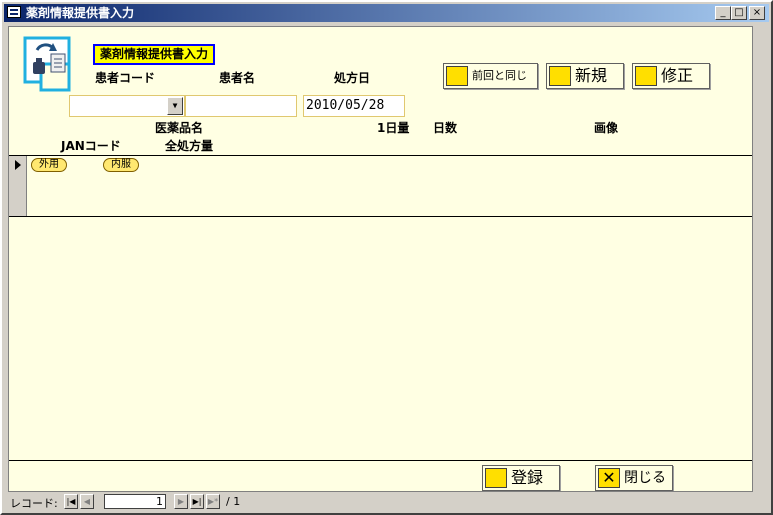 The width and height of the screenshot is (773, 515). What do you see at coordinates (527, 477) in the screenshot?
I see `register-label: 登録` at bounding box center [527, 477].